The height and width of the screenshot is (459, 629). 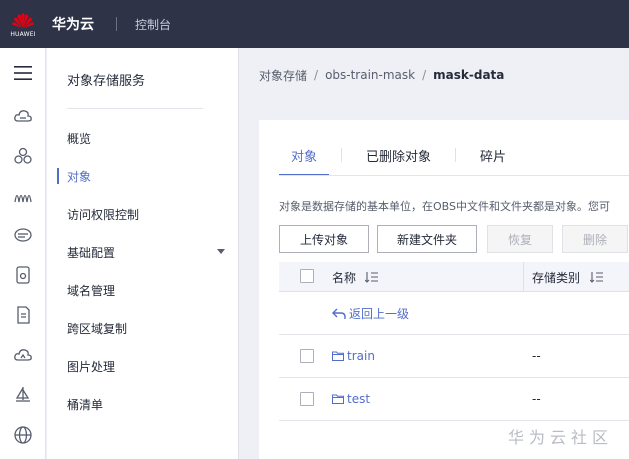 I want to click on storage-icon, so click(x=23, y=275).